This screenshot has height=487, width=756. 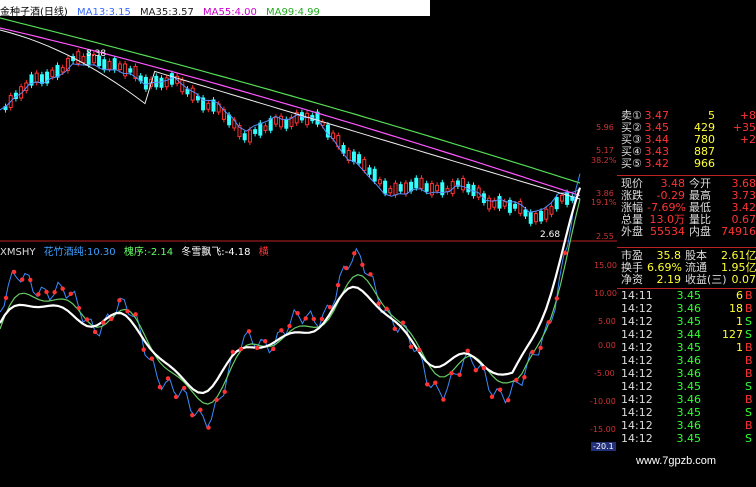 I want to click on tick-row: 14:12 3.45 1 B, so click(x=686, y=348).